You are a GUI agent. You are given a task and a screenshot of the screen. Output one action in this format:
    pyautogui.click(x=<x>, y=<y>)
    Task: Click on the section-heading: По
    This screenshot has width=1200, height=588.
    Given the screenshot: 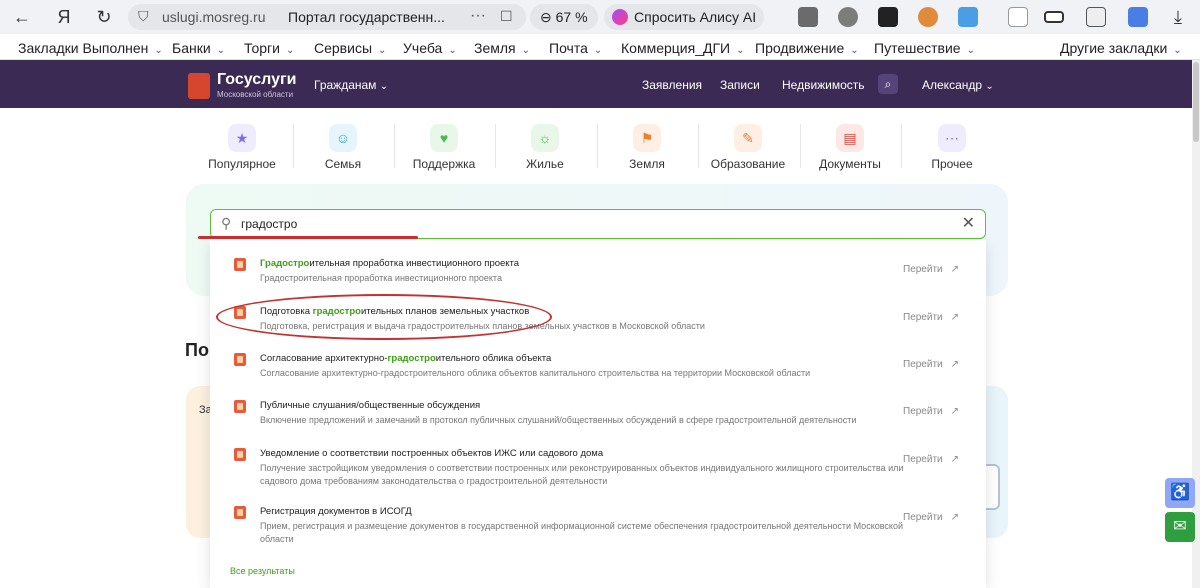 What is the action you would take?
    pyautogui.click(x=197, y=350)
    